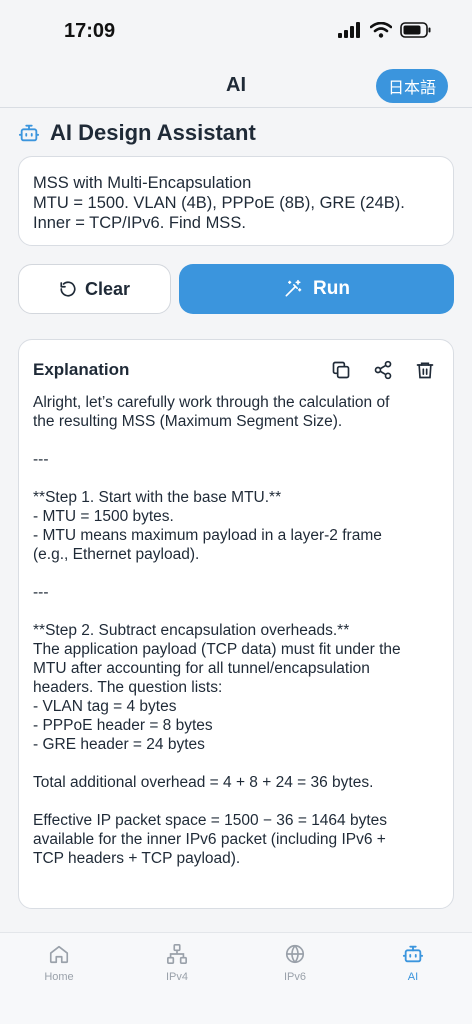 The image size is (472, 1024). What do you see at coordinates (236, 85) in the screenshot?
I see `nav-bar: AI 日本語` at bounding box center [236, 85].